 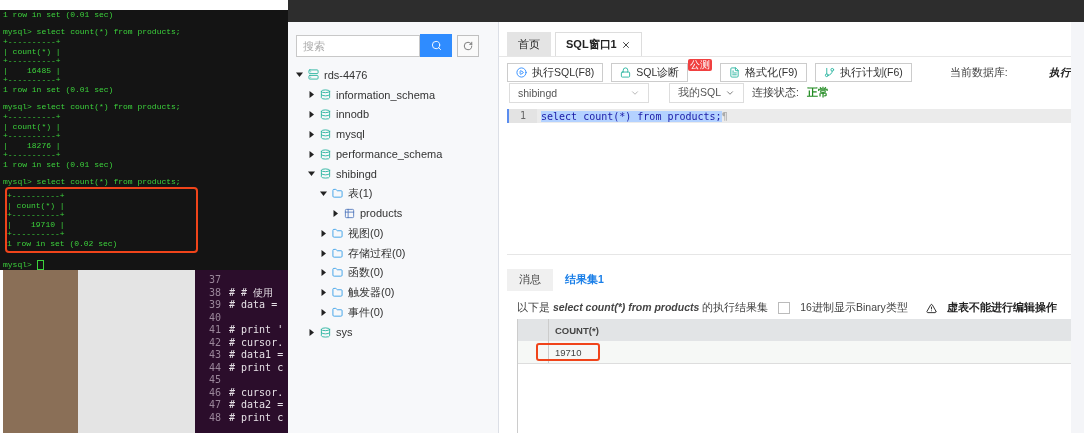 What do you see at coordinates (36, 224) in the screenshot?
I see `terminal-line: | 19710 |` at bounding box center [36, 224].